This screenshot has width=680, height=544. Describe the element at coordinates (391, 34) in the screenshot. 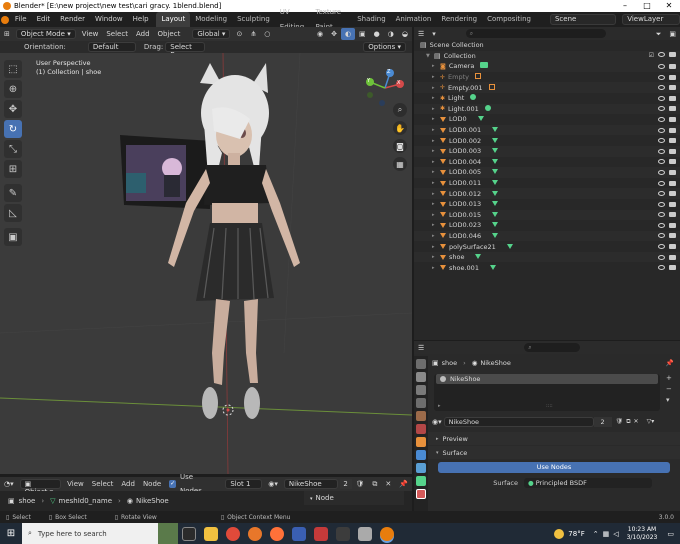

I see `shading-material-icon: ◑` at that location.